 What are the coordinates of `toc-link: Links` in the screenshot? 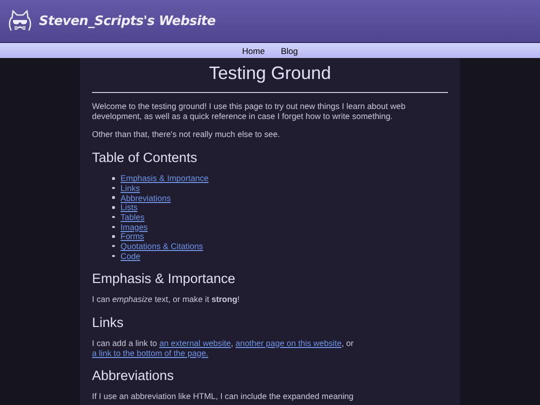 It's located at (130, 188).